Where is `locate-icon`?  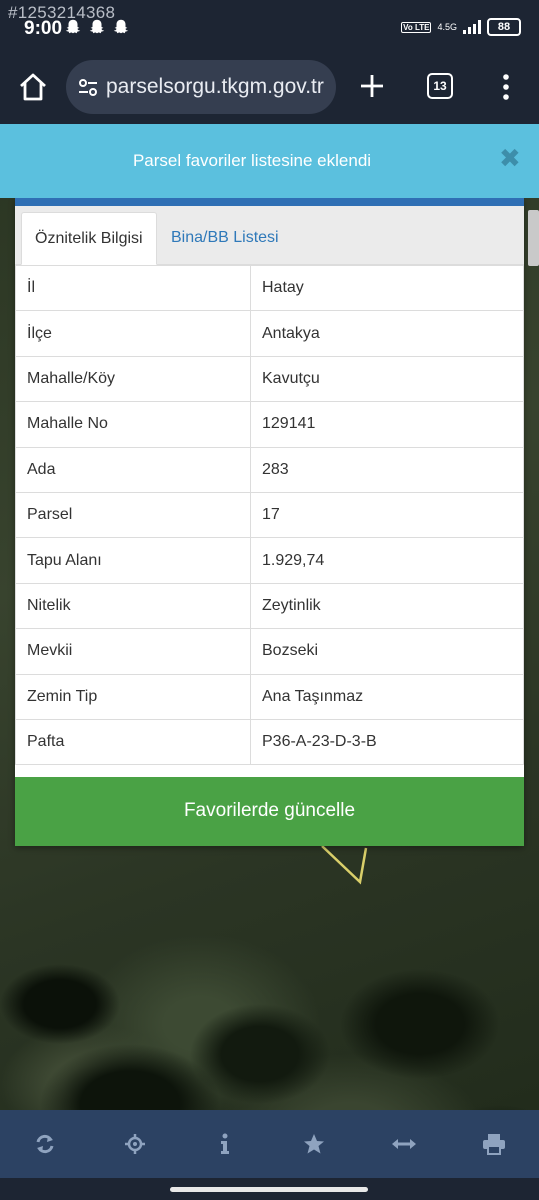
locate-icon is located at coordinates (135, 1144).